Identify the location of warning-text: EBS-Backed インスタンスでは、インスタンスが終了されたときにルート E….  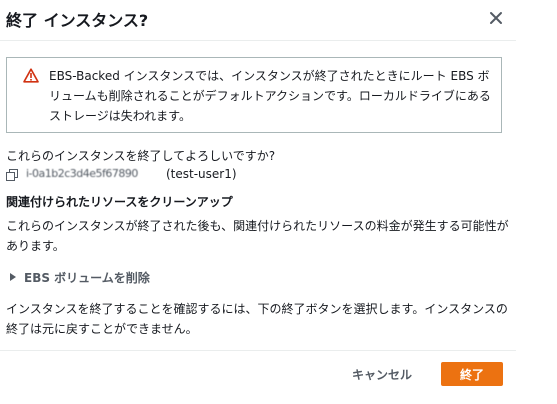
(270, 96).